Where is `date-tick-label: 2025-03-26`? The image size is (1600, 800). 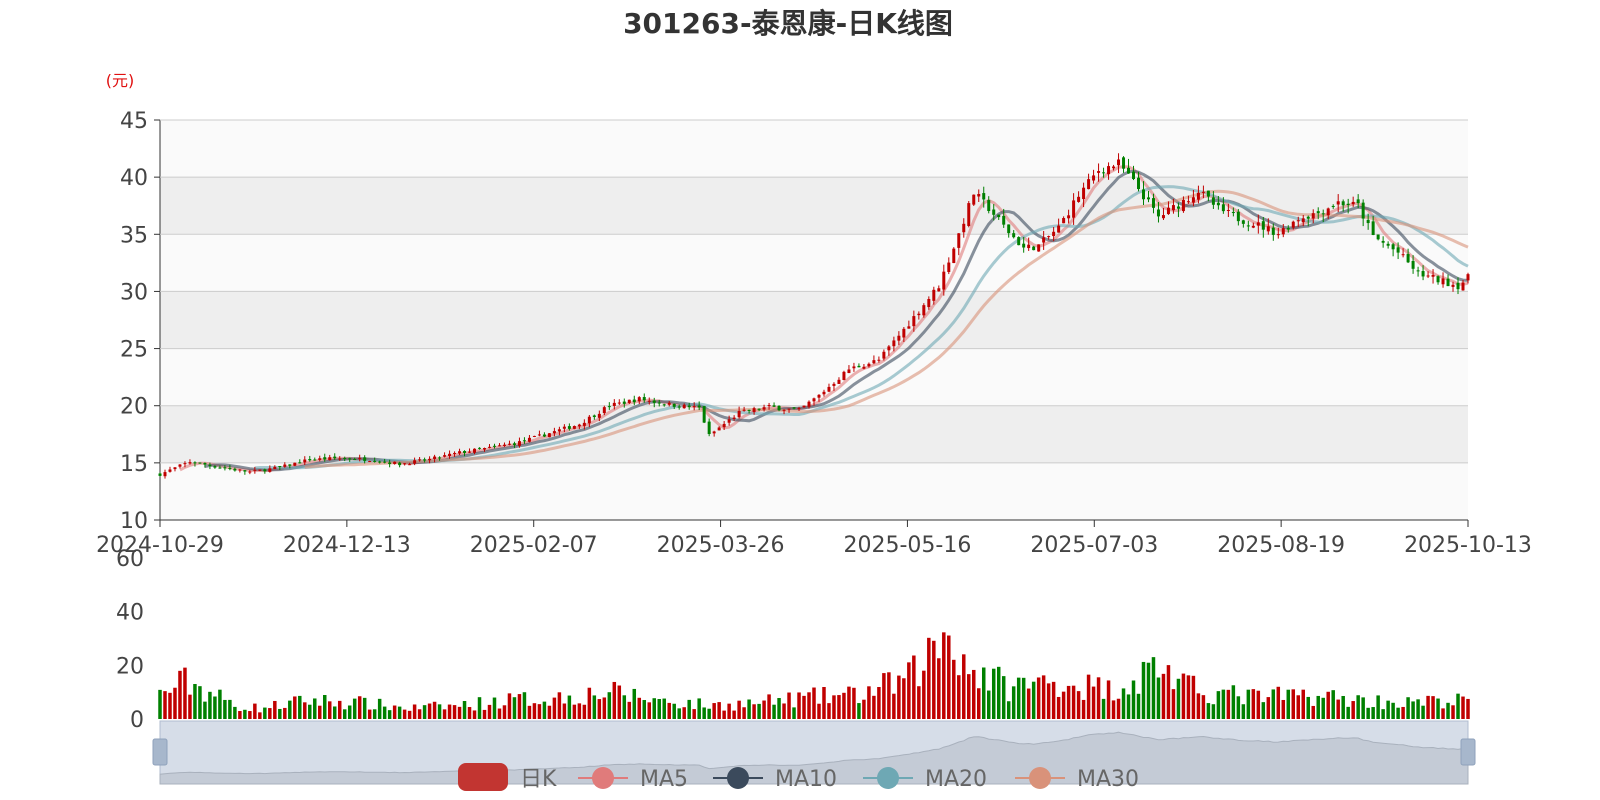
date-tick-label: 2025-03-26 is located at coordinates (721, 545).